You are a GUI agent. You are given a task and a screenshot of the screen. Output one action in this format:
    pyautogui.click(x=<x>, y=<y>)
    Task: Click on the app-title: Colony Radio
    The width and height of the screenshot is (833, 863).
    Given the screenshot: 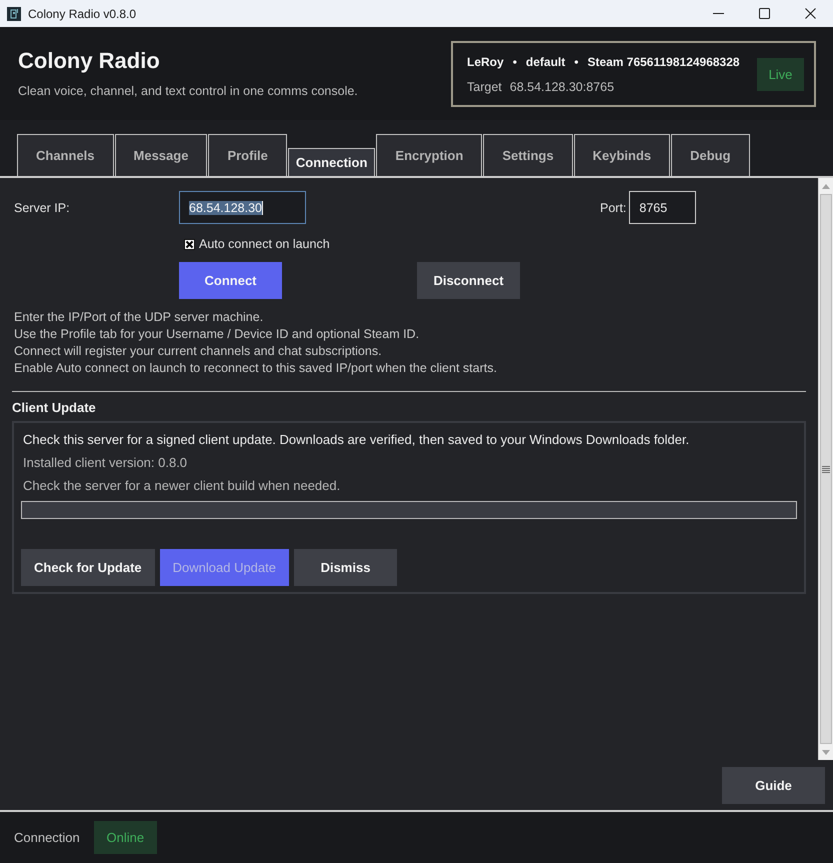 What is the action you would take?
    pyautogui.click(x=89, y=61)
    